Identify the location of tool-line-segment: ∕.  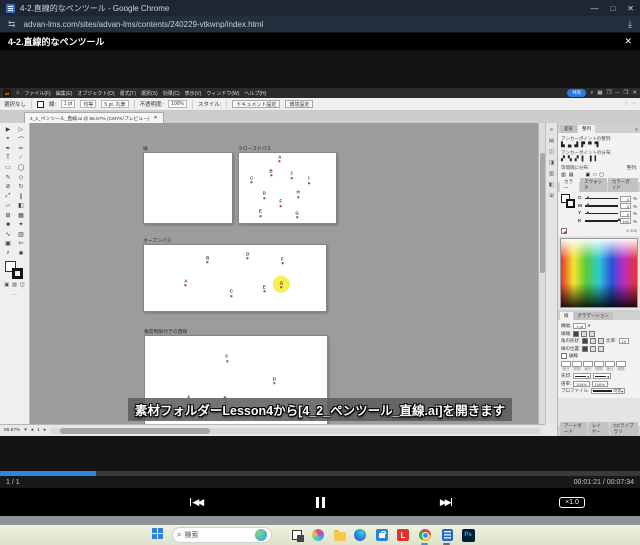
(21, 159).